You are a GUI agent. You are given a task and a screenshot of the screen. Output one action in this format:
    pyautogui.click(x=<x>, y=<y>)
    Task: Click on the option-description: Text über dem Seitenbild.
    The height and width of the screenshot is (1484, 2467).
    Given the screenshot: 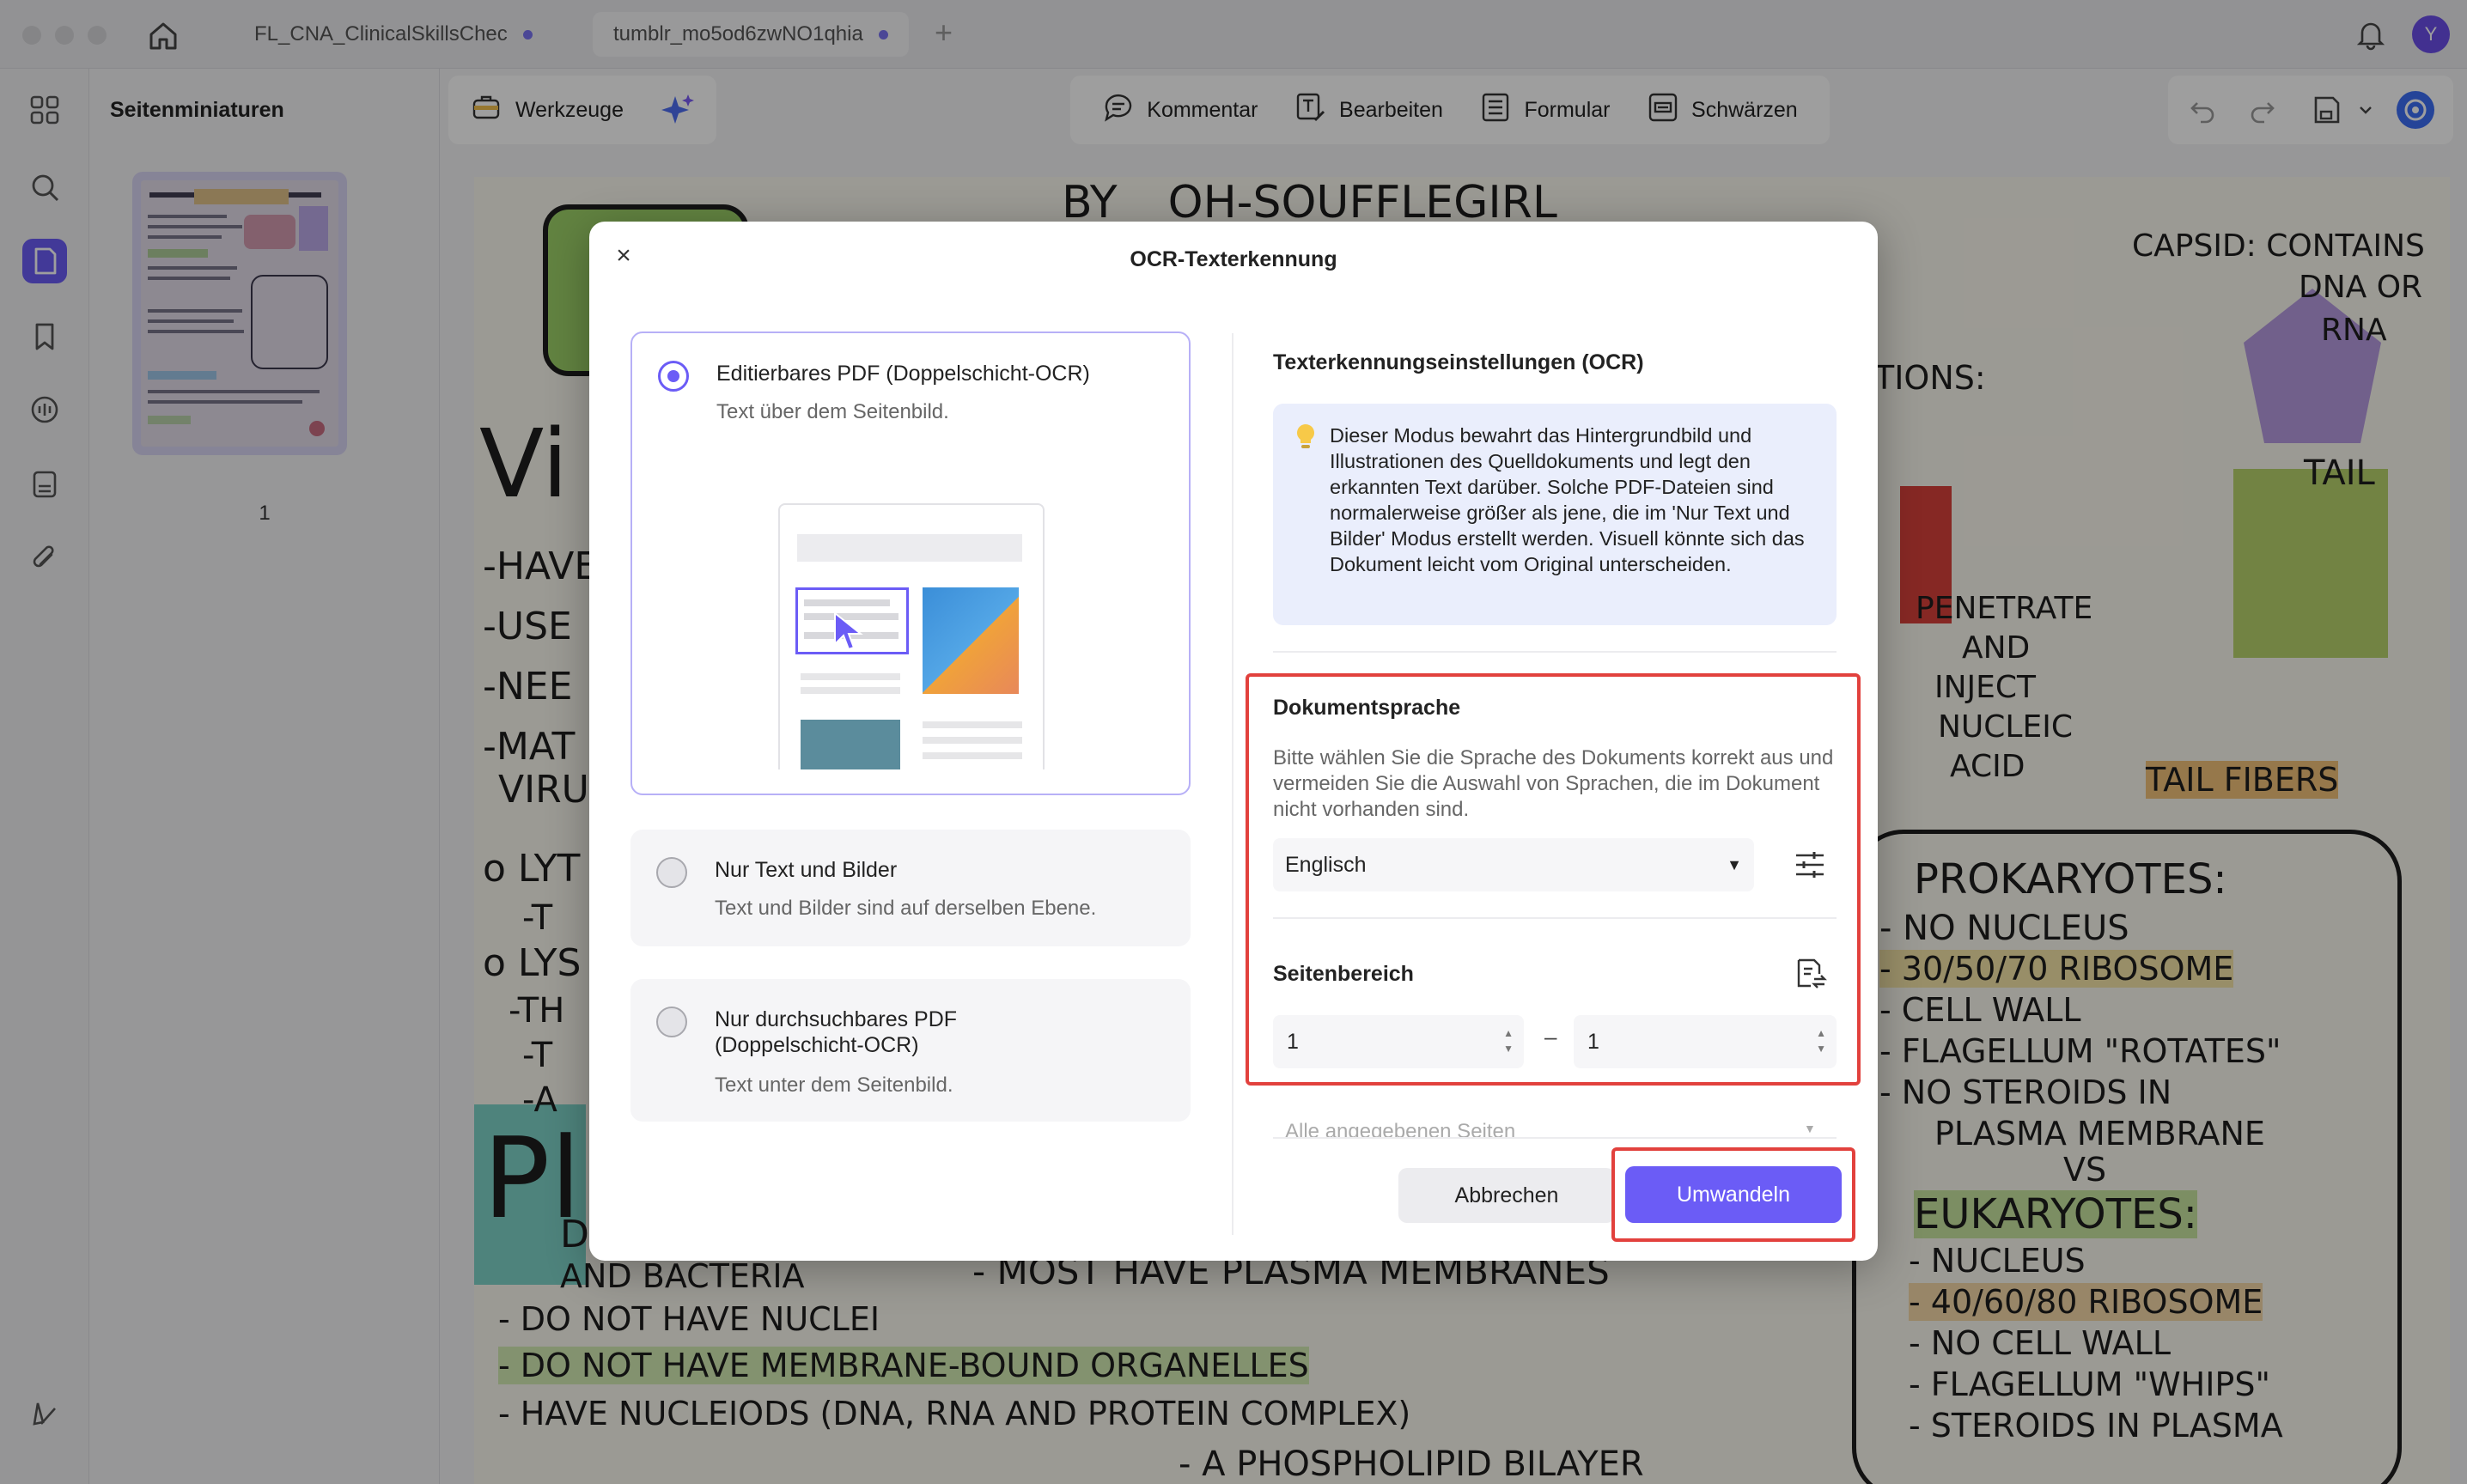 What is the action you would take?
    pyautogui.click(x=833, y=411)
    